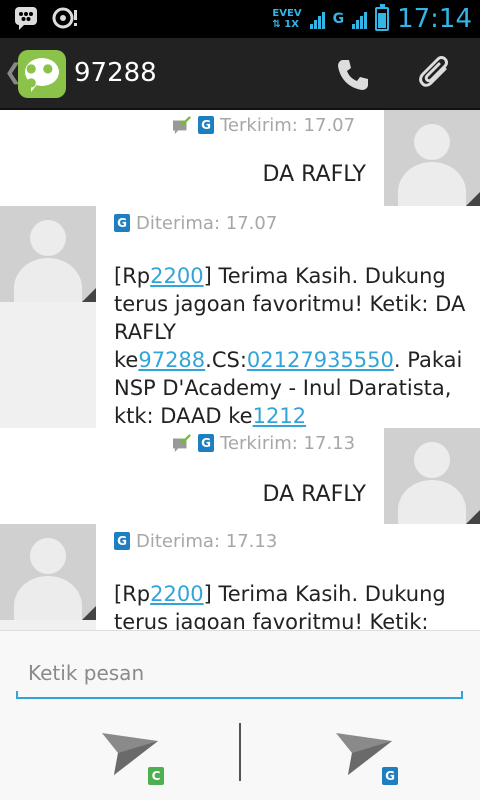 This screenshot has height=800, width=480. What do you see at coordinates (372, 19) in the screenshot?
I see `status-right: EVEV ⇅ 1X G 17:14` at bounding box center [372, 19].